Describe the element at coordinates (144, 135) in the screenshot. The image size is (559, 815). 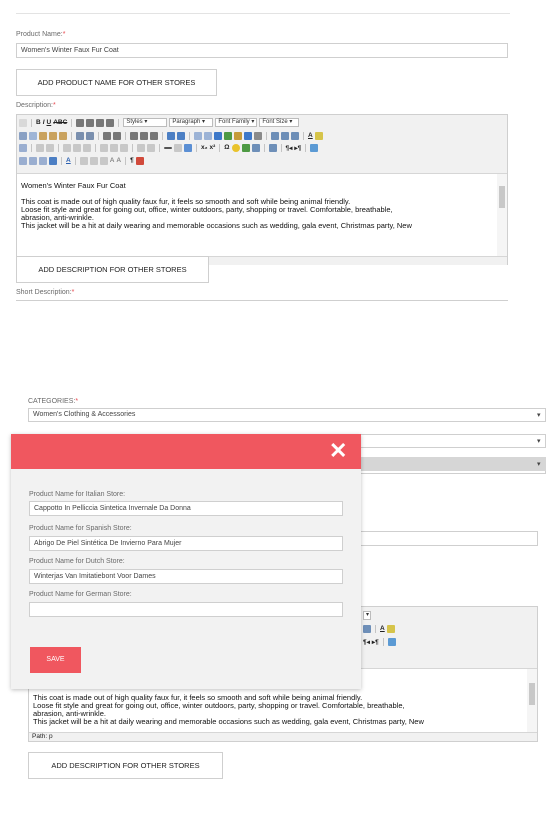
I see `indent-icon` at that location.